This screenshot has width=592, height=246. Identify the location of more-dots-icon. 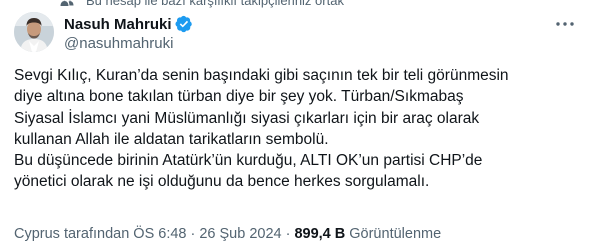
(565, 24).